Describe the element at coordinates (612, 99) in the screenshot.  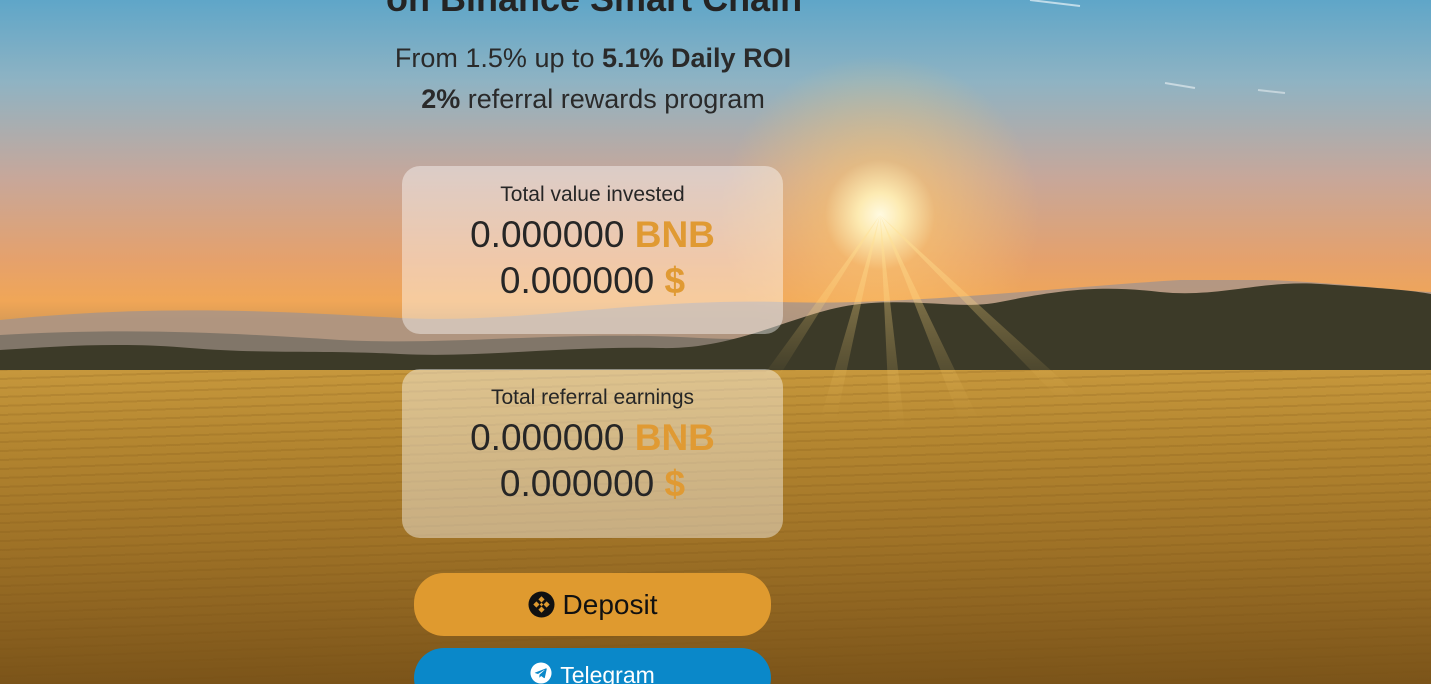
I see `referral-tagline-suffix: referral rewards program` at that location.